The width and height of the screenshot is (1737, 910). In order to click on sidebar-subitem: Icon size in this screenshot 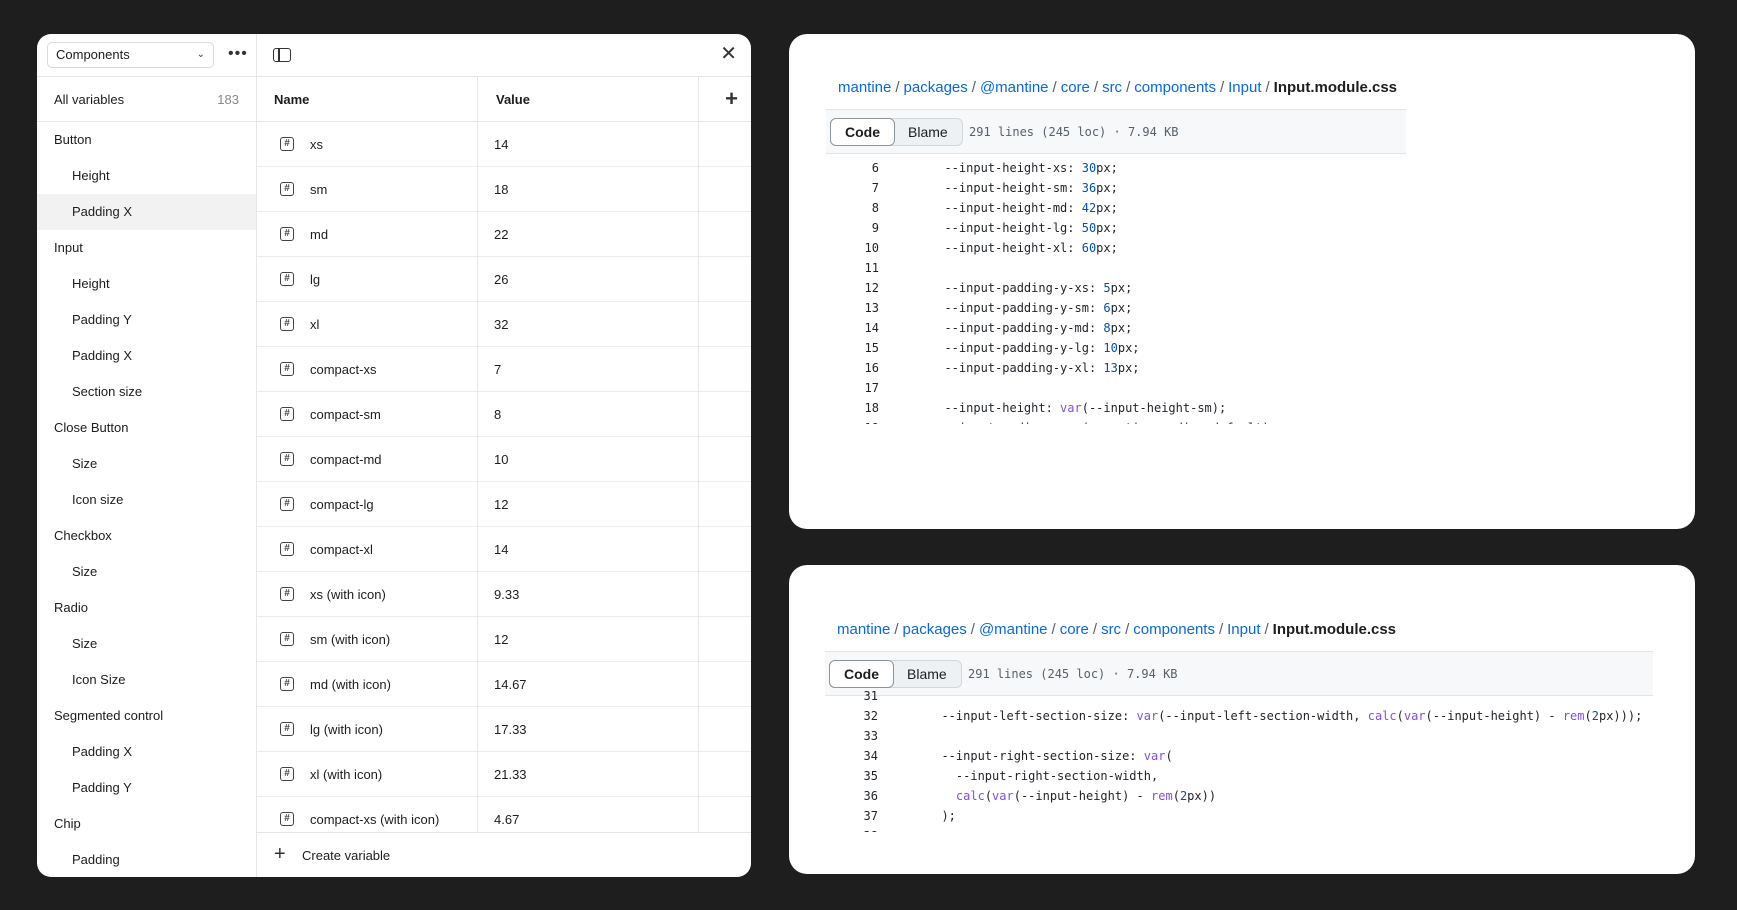, I will do `click(146, 500)`.